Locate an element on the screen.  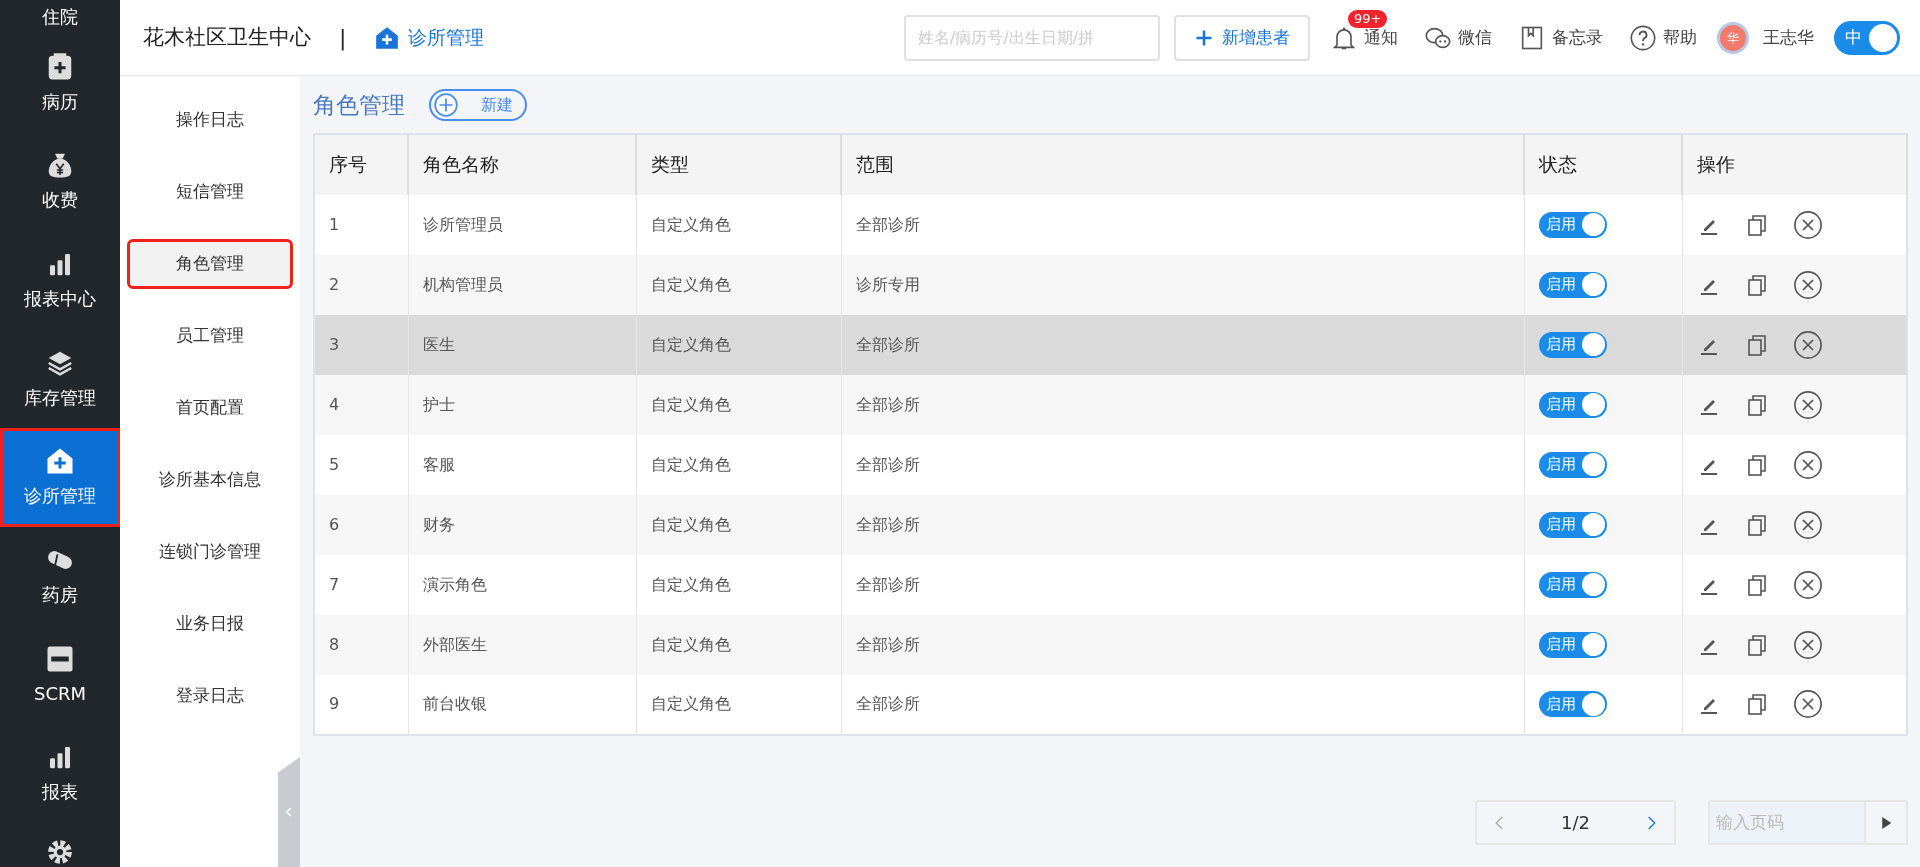
submenu-item: 短信管理 is located at coordinates (210, 192).